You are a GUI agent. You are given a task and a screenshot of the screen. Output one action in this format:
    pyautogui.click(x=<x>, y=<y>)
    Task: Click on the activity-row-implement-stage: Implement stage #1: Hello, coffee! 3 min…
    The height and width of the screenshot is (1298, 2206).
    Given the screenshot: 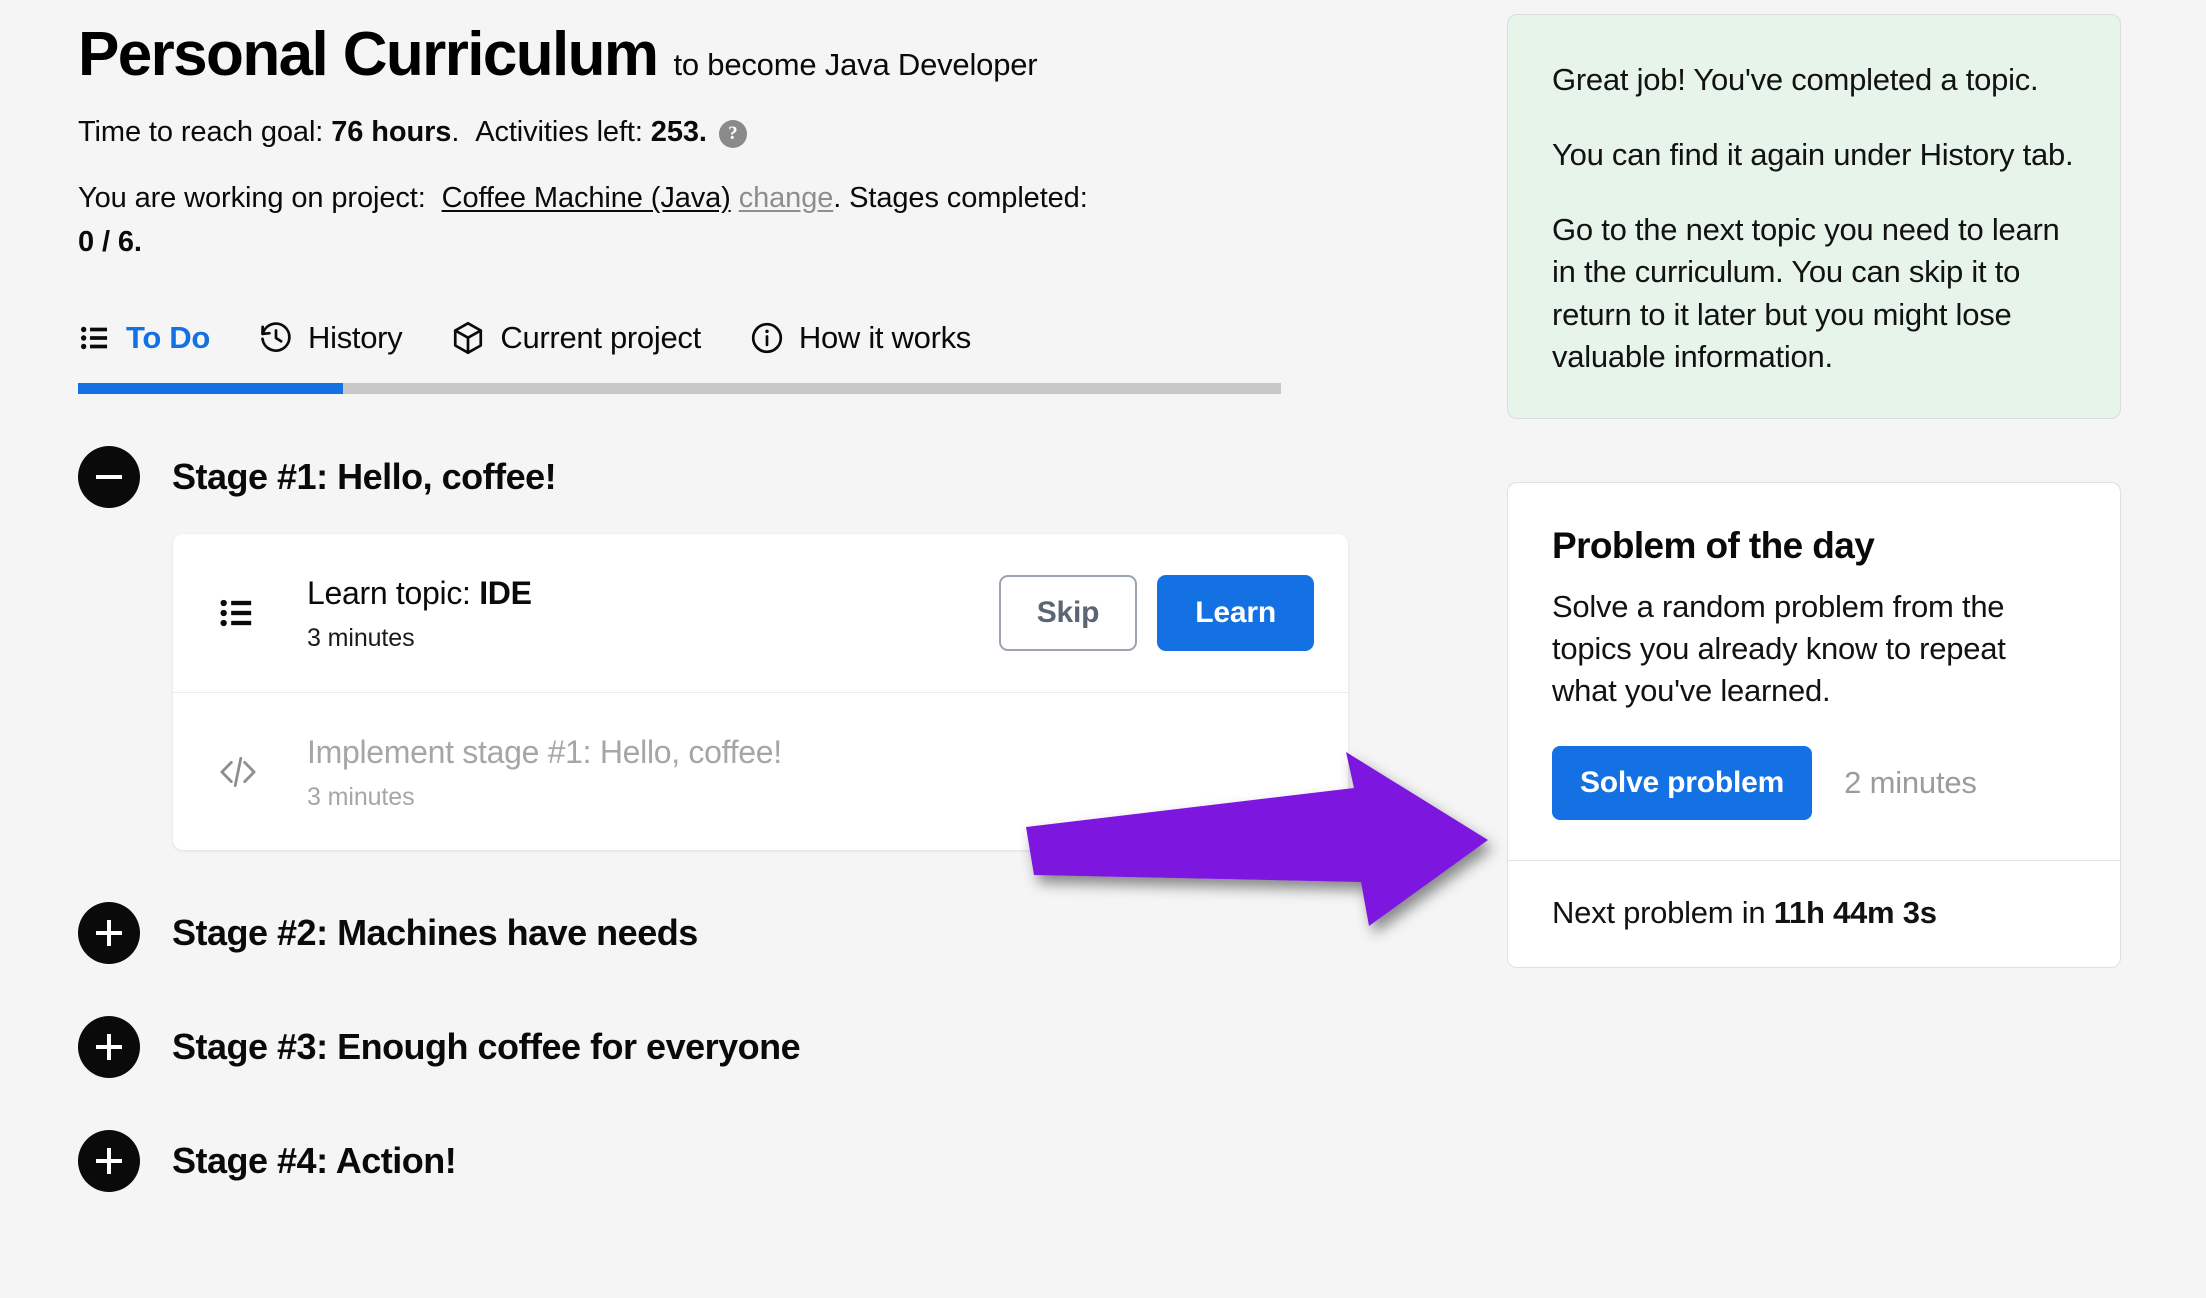 What is the action you would take?
    pyautogui.click(x=760, y=771)
    